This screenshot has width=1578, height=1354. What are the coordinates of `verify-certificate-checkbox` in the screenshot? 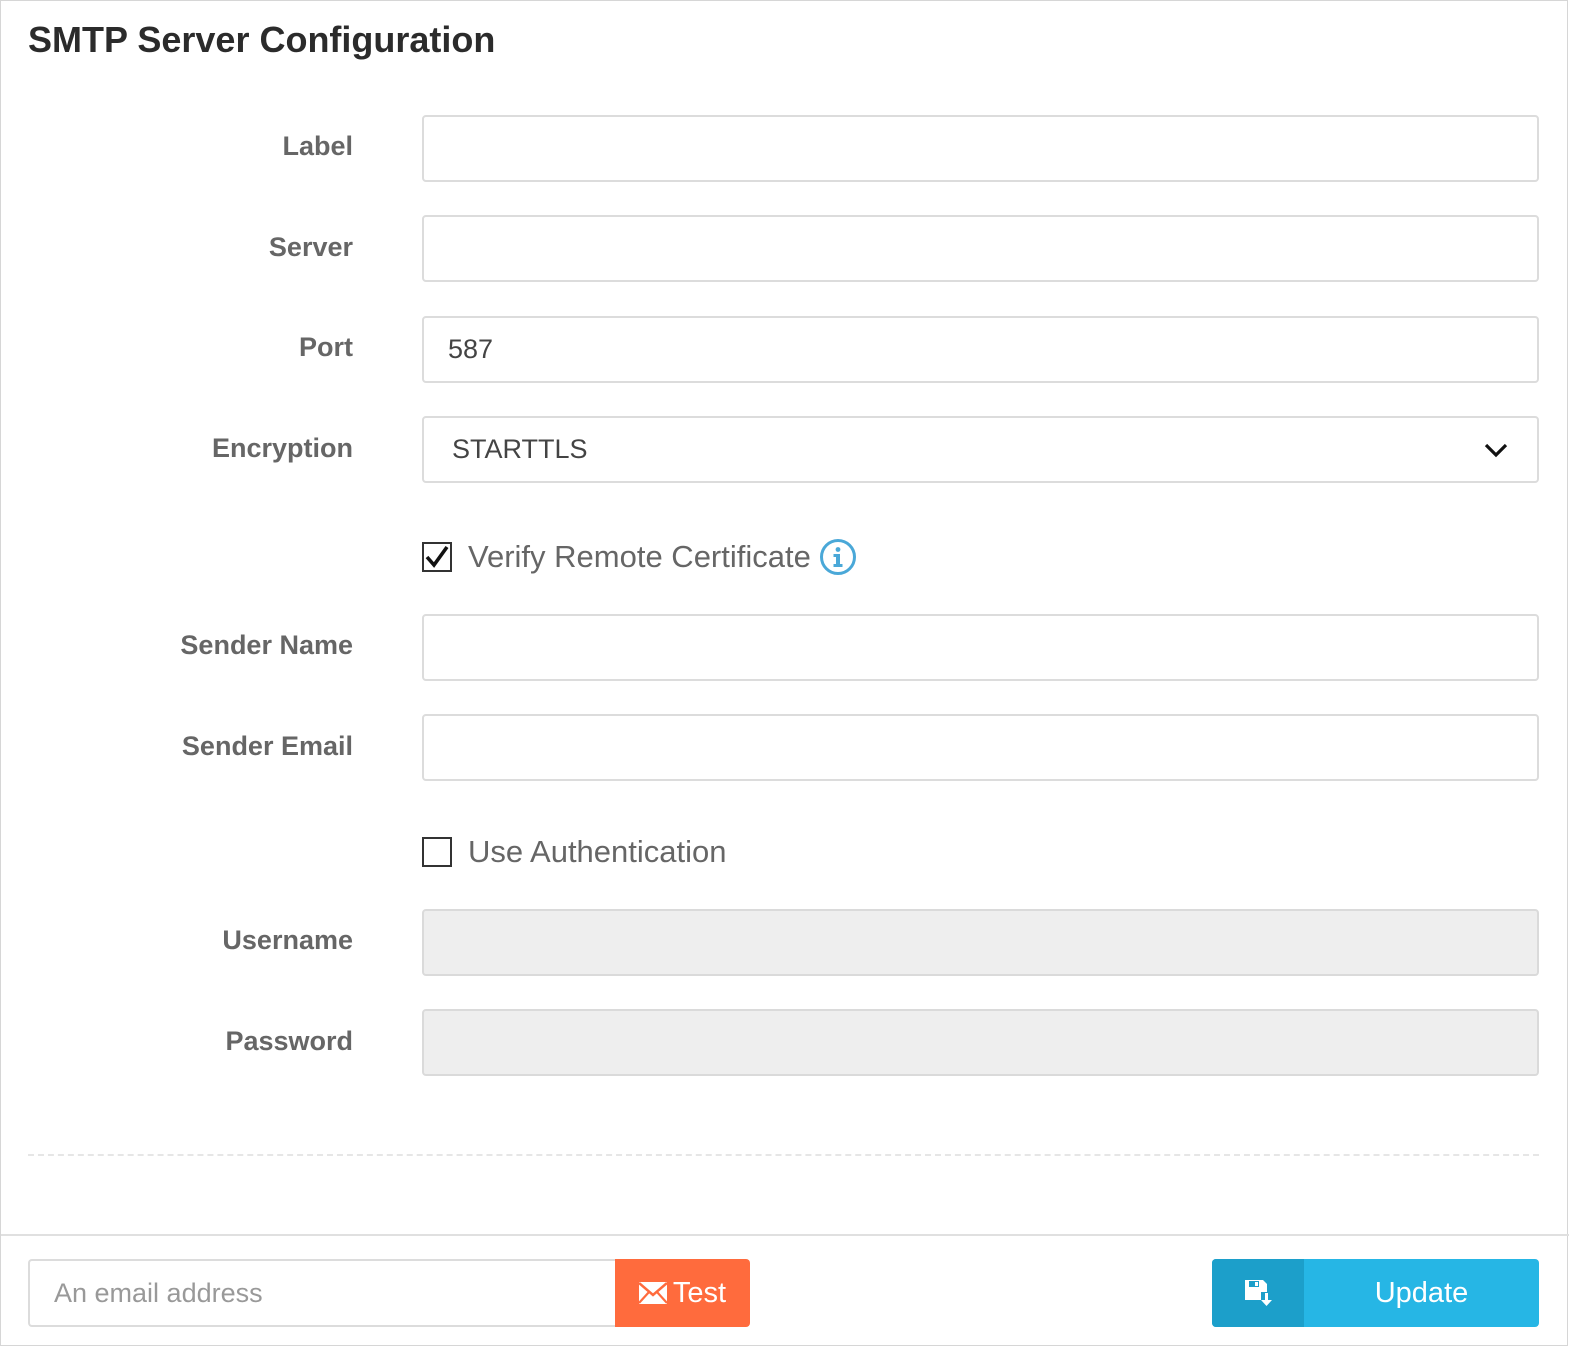 It's located at (437, 557).